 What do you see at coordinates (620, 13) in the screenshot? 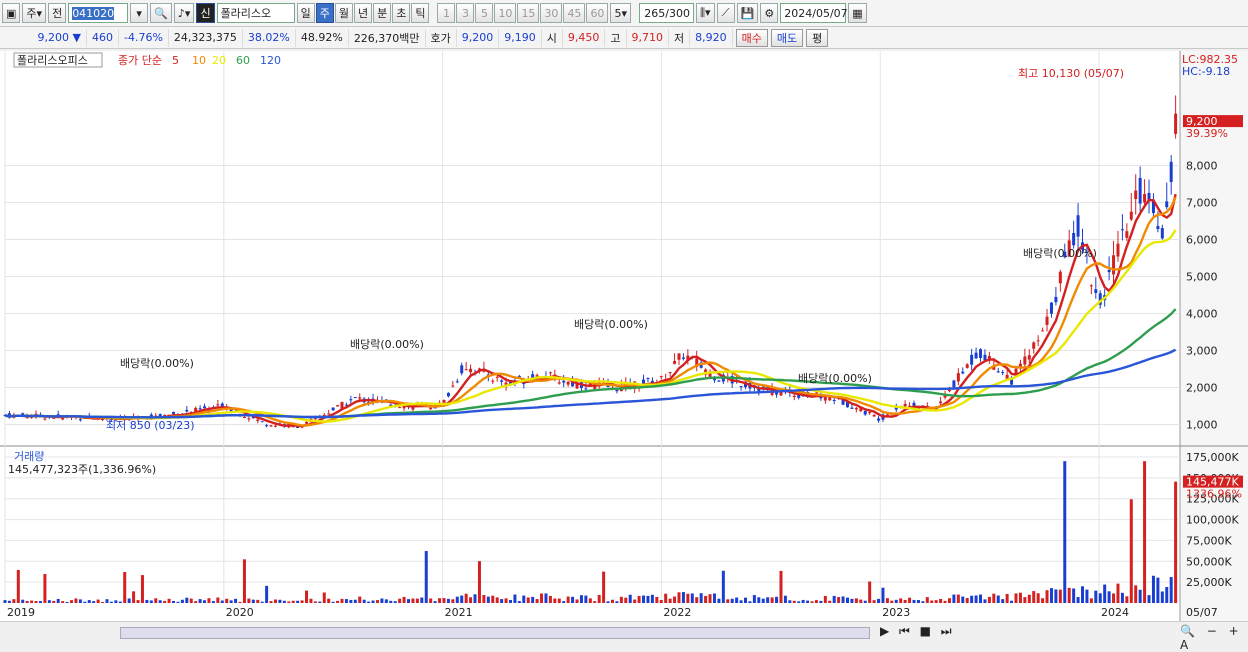
I see `min-select: 5 ▾` at bounding box center [620, 13].